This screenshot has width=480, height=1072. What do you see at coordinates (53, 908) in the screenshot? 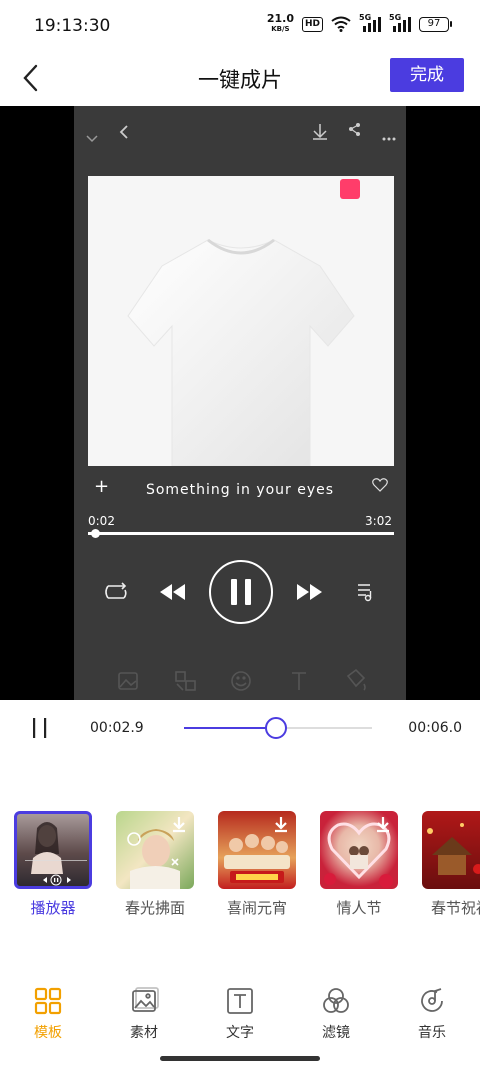
I see `template-label: 播放器` at bounding box center [53, 908].